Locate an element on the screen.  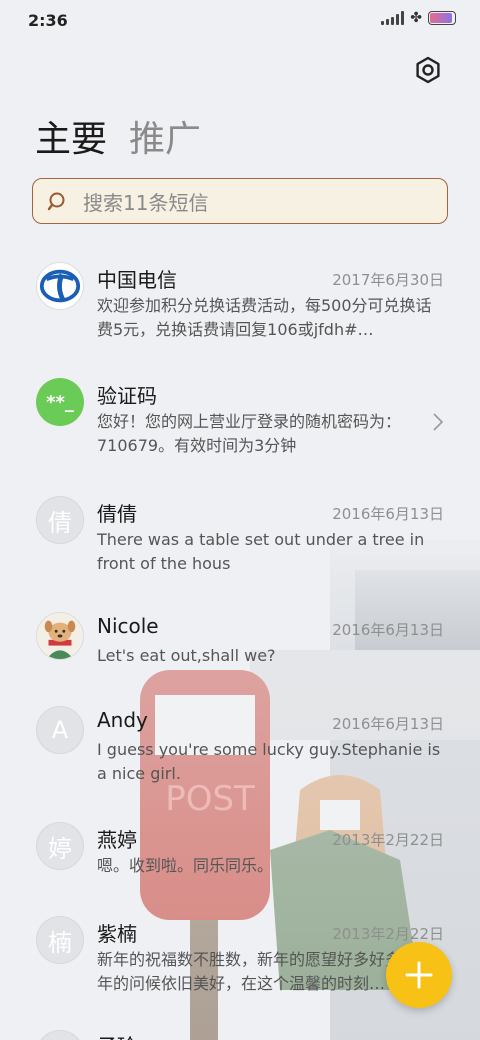
contact-name: 紫楠 is located at coordinates (117, 934).